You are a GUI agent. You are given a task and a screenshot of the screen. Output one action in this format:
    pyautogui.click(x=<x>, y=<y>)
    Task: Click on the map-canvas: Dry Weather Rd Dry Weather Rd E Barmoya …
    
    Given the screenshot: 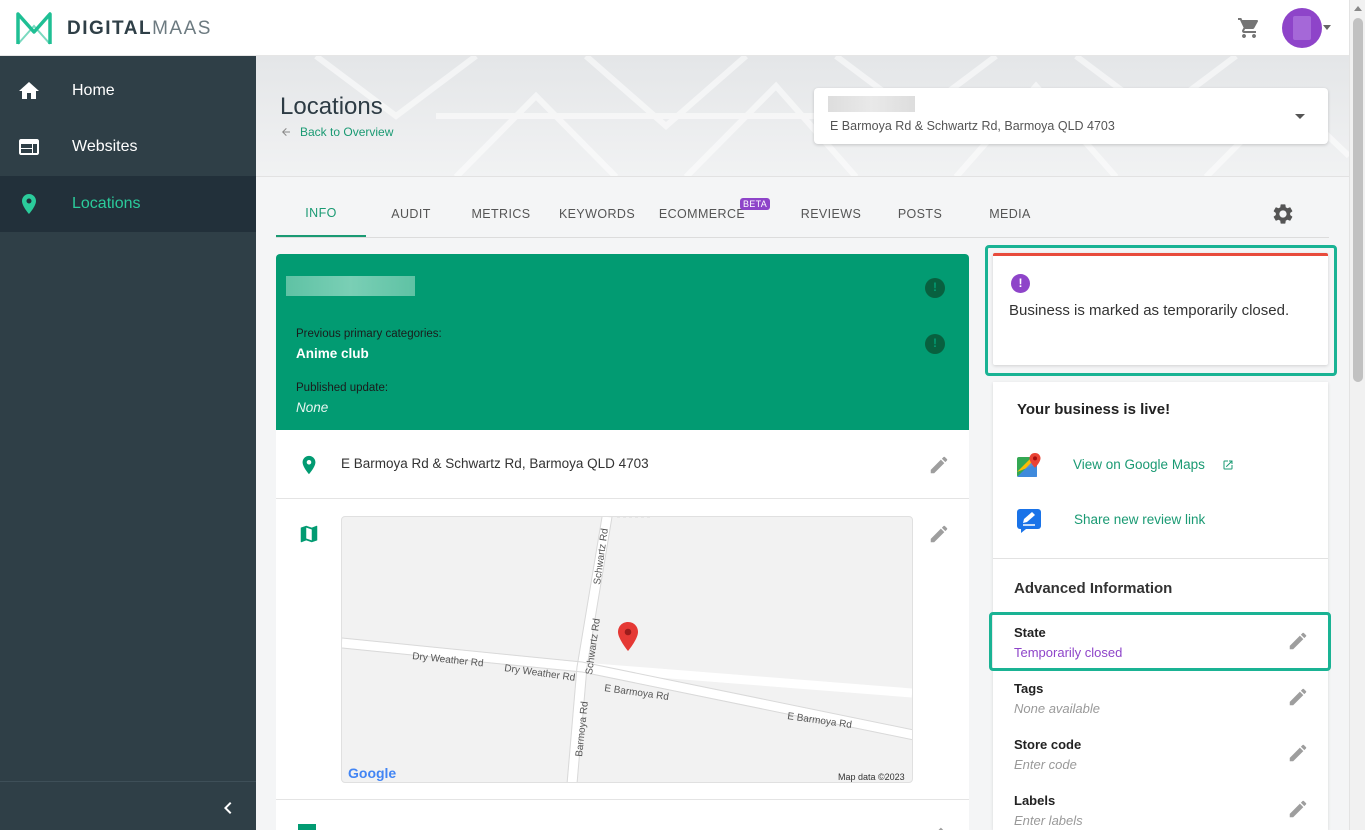 What is the action you would take?
    pyautogui.click(x=627, y=649)
    